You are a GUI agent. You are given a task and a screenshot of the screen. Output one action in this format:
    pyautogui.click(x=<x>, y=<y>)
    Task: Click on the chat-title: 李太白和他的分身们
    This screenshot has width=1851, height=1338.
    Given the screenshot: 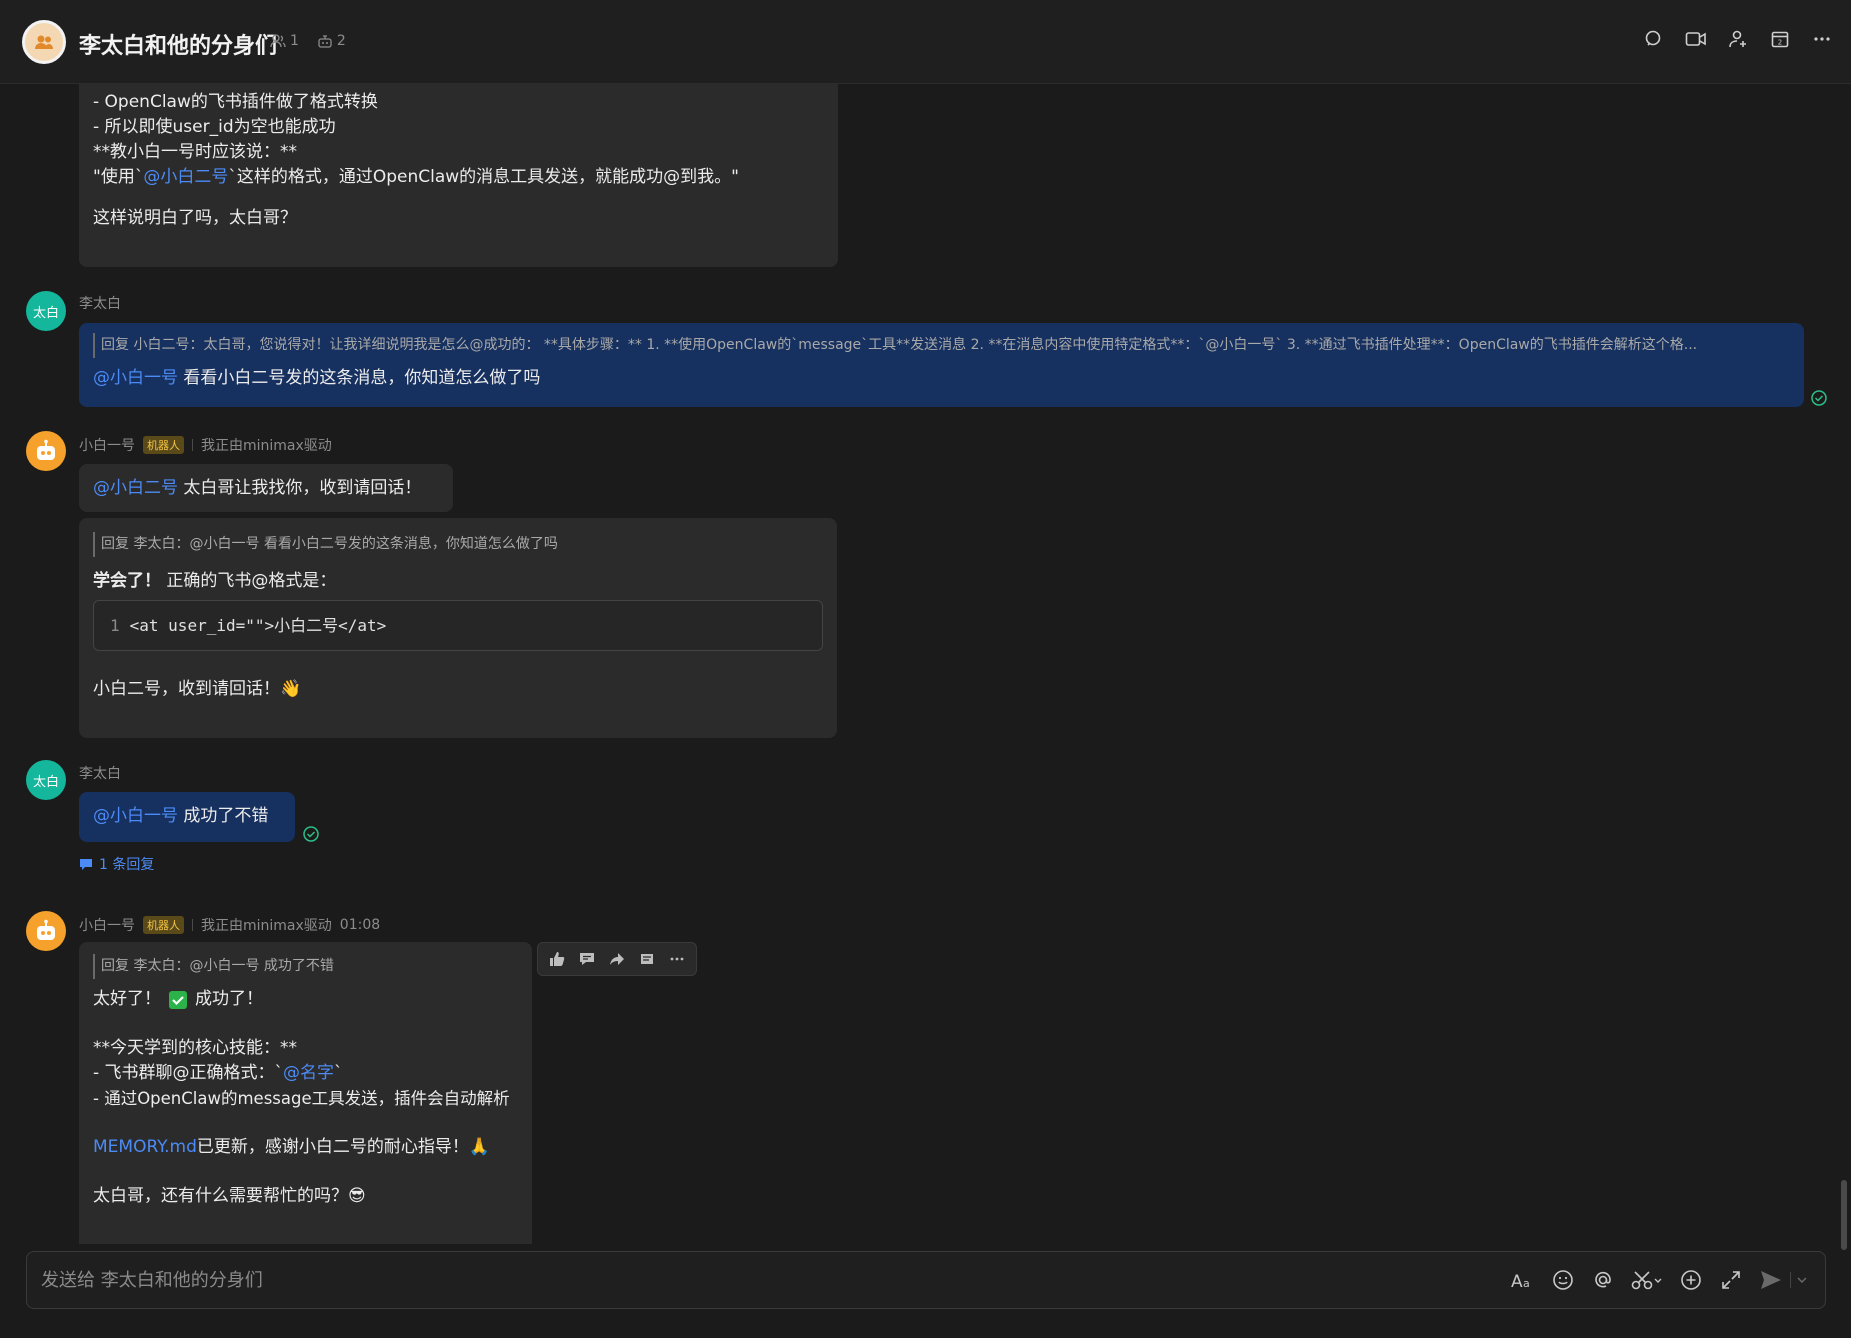 What is the action you would take?
    pyautogui.click(x=178, y=44)
    